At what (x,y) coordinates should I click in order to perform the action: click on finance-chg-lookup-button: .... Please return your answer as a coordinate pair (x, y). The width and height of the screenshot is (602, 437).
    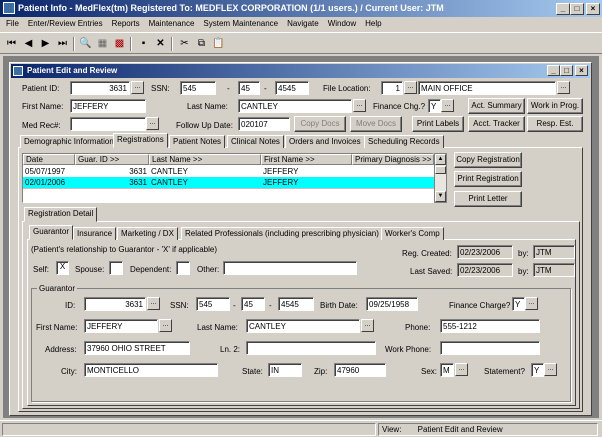
    Looking at the image, I should click on (447, 105).